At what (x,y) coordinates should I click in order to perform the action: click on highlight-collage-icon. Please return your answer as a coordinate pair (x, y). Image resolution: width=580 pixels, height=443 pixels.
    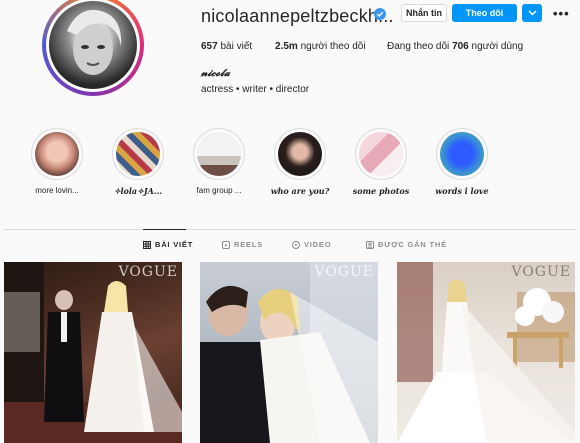
    Looking at the image, I should click on (138, 154).